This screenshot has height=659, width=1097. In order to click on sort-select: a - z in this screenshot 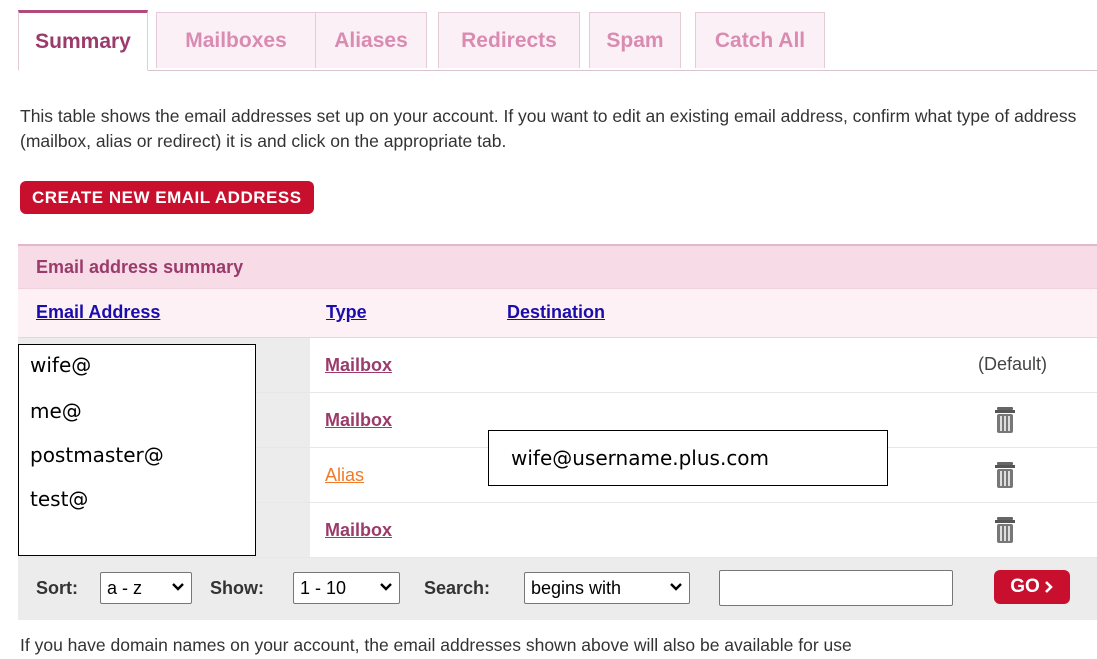, I will do `click(146, 588)`.